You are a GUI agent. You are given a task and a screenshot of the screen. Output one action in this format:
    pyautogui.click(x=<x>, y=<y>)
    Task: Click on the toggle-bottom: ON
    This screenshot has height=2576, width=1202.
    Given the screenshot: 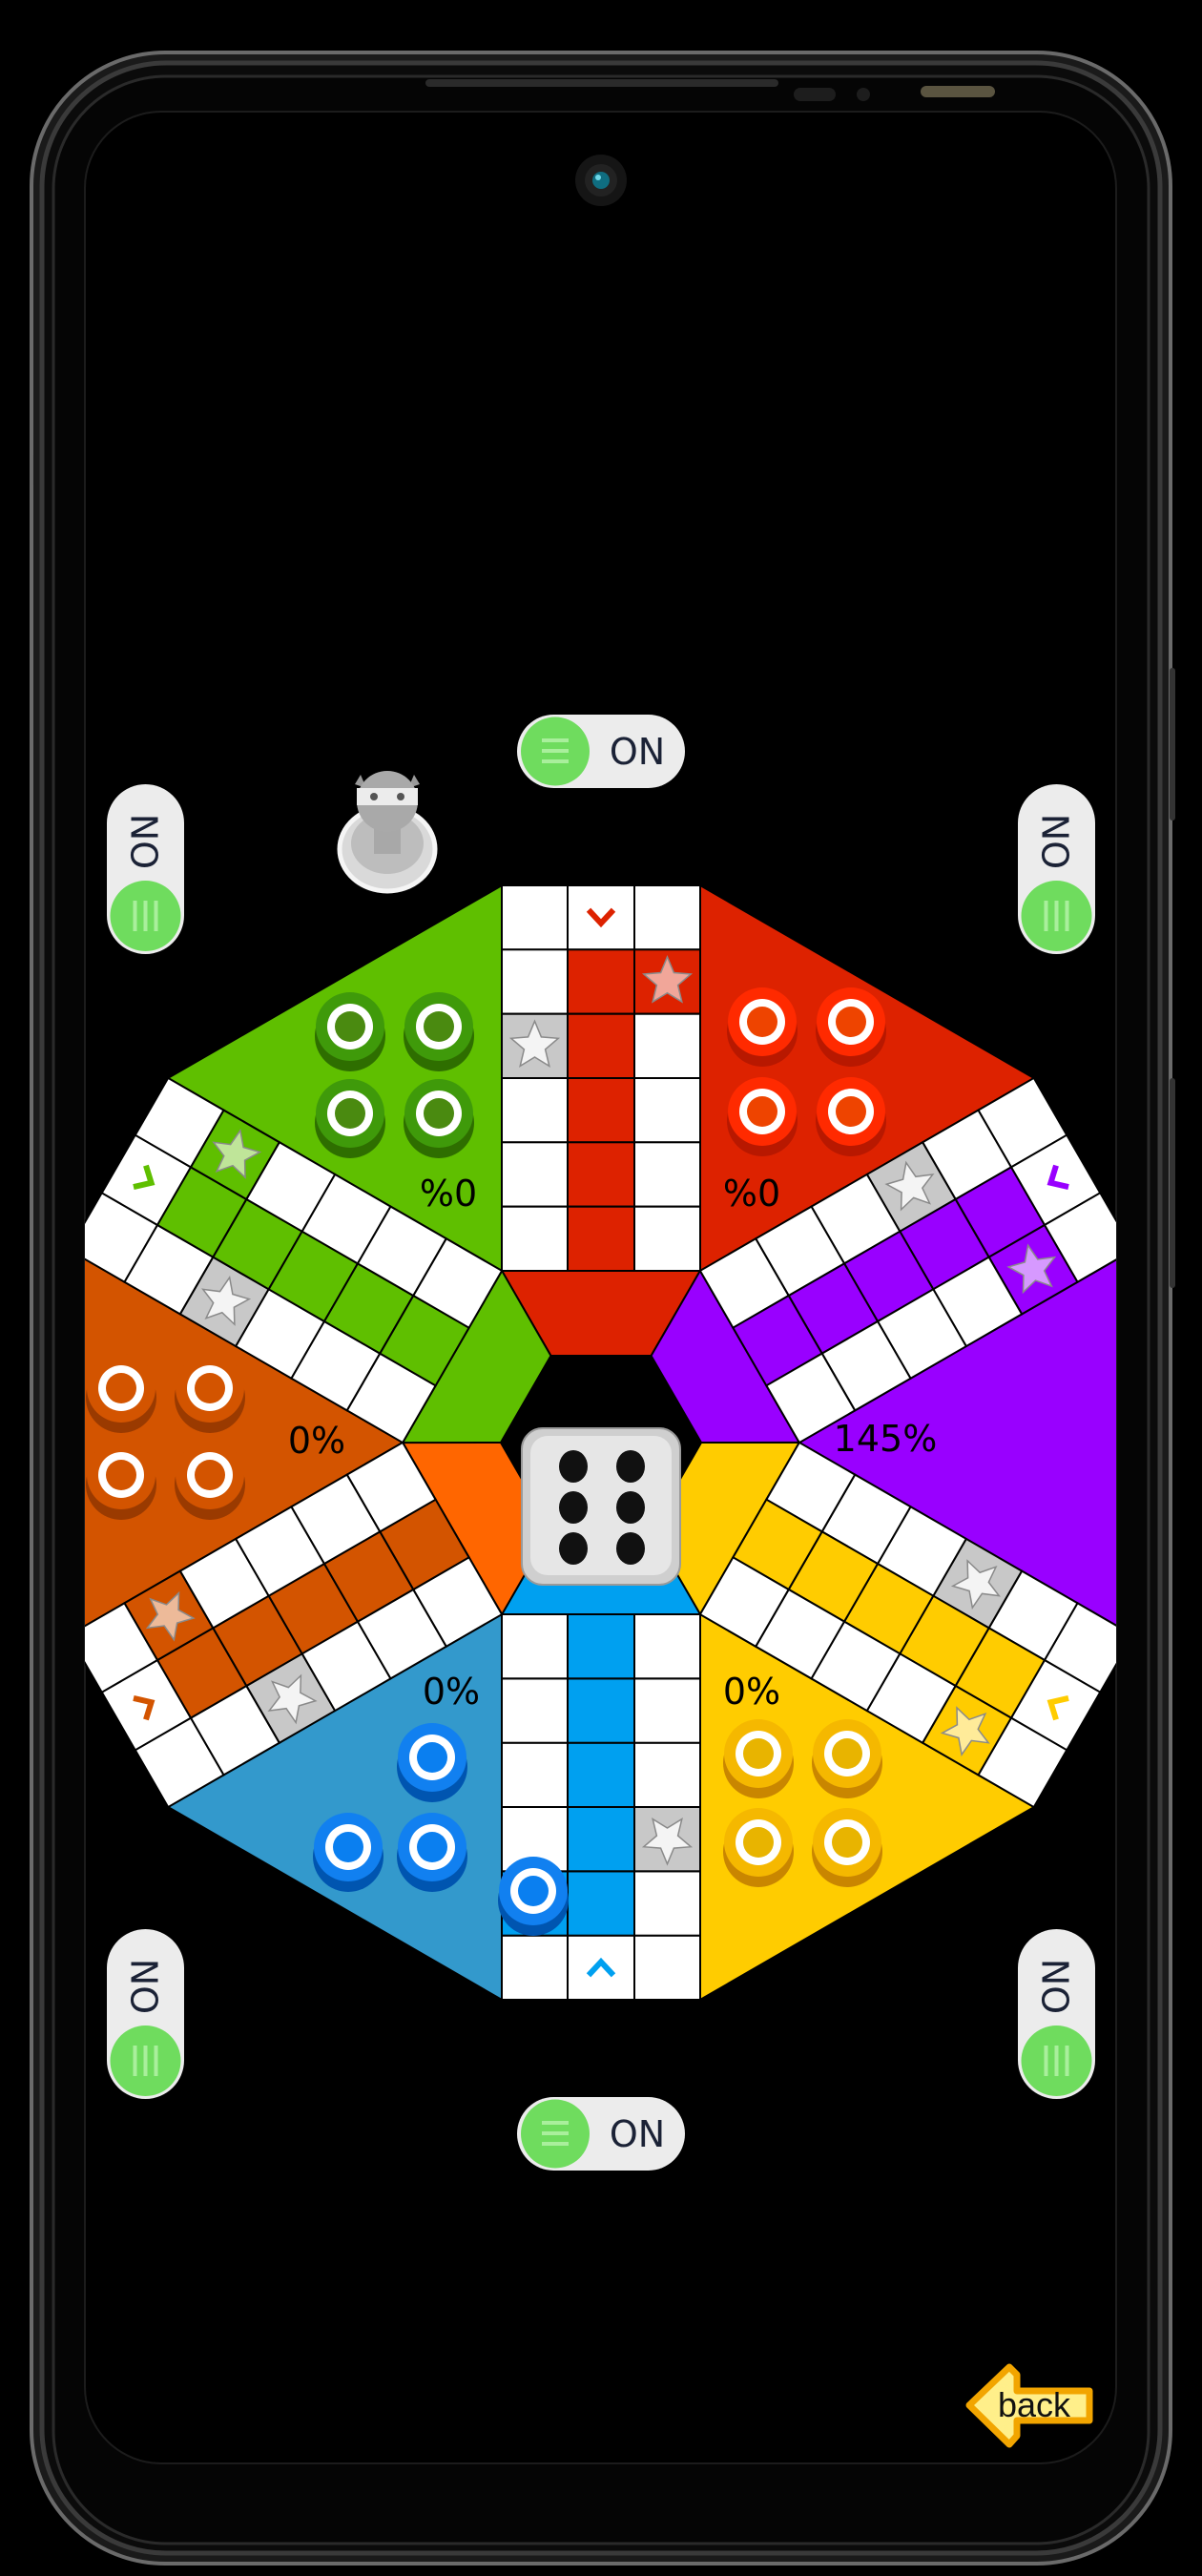 What is the action you would take?
    pyautogui.click(x=601, y=2134)
    